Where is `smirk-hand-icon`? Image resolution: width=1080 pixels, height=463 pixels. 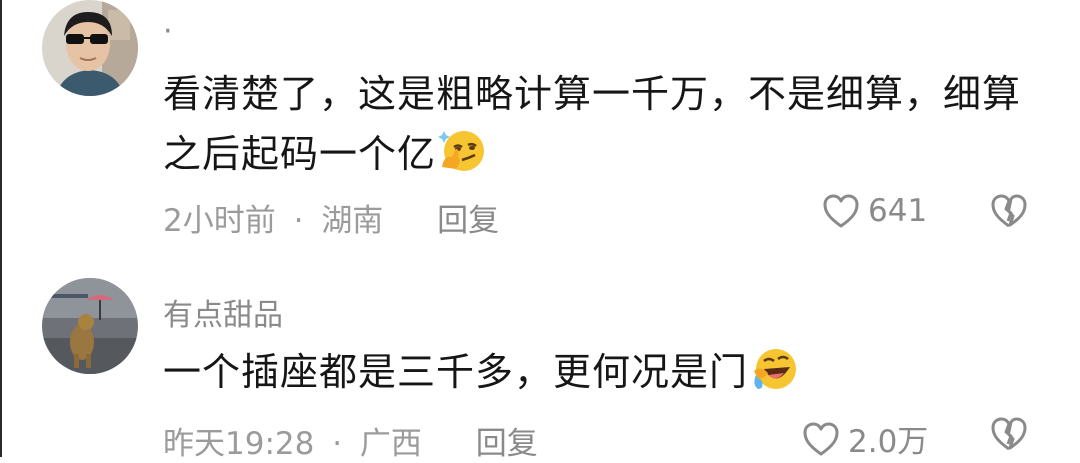 smirk-hand-icon is located at coordinates (462, 159).